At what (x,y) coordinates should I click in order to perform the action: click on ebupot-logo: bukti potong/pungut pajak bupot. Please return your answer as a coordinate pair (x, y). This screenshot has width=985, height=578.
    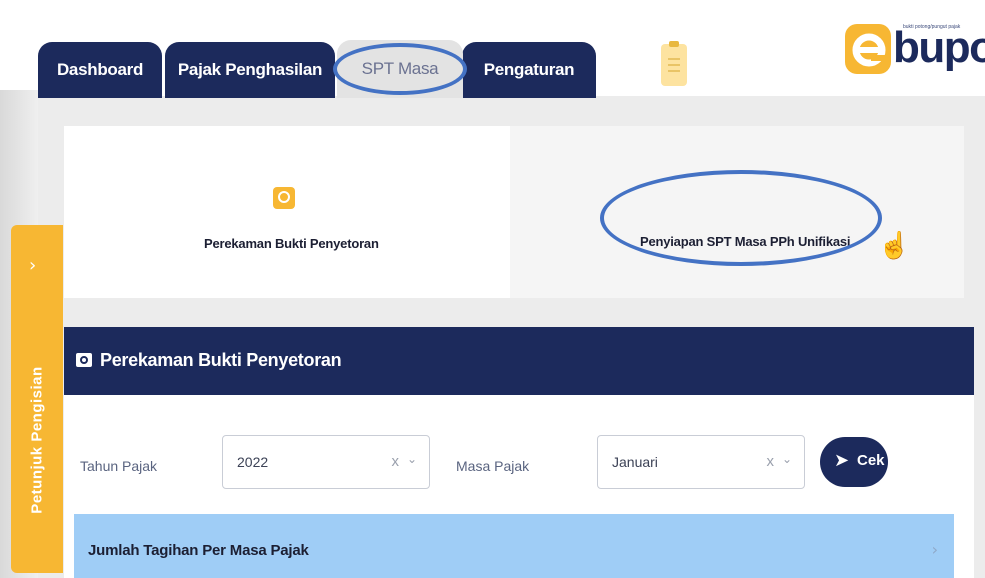
    Looking at the image, I should click on (914, 41).